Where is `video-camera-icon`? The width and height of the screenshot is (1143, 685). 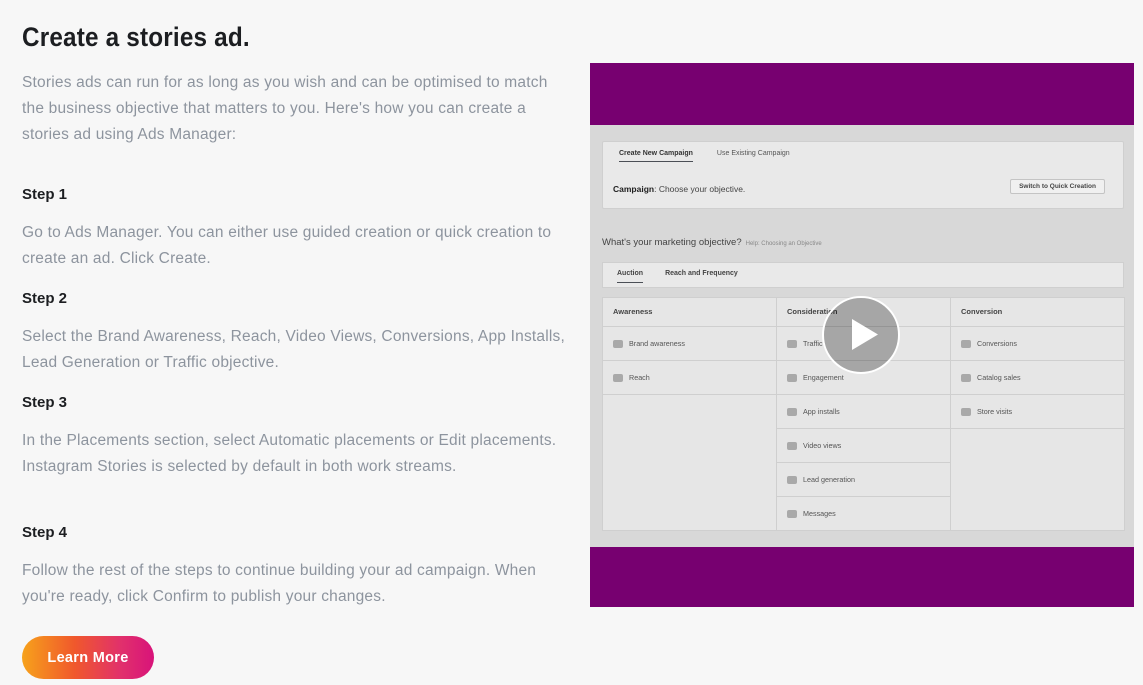 video-camera-icon is located at coordinates (792, 445).